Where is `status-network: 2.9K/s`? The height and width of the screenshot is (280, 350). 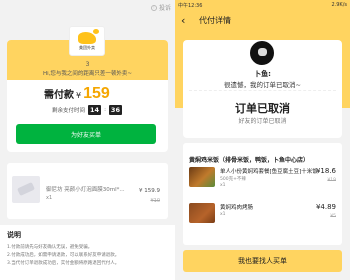
status-network: 2.9K/s is located at coordinates (339, 4).